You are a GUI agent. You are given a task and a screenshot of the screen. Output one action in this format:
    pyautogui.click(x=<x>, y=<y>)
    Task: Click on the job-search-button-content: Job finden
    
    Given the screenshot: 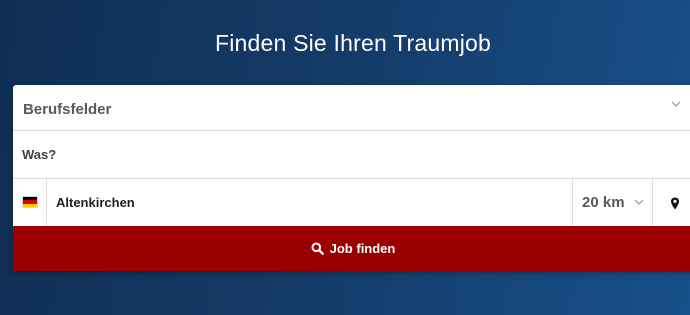 What is the action you would take?
    pyautogui.click(x=351, y=248)
    